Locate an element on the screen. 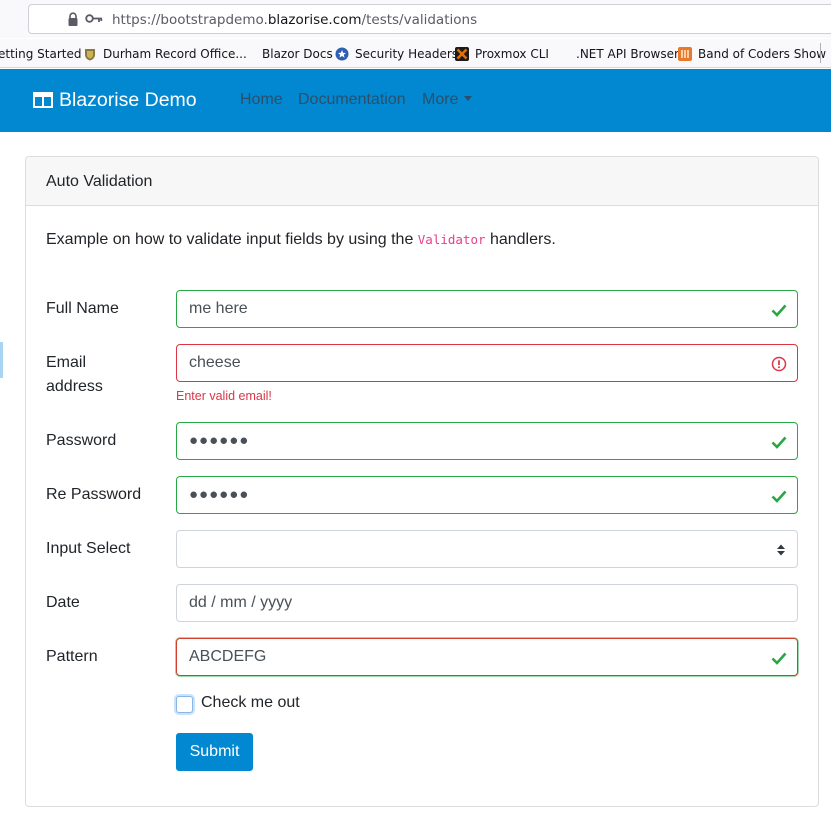 This screenshot has height=823, width=831. nav-documentation: Documentation is located at coordinates (352, 100).